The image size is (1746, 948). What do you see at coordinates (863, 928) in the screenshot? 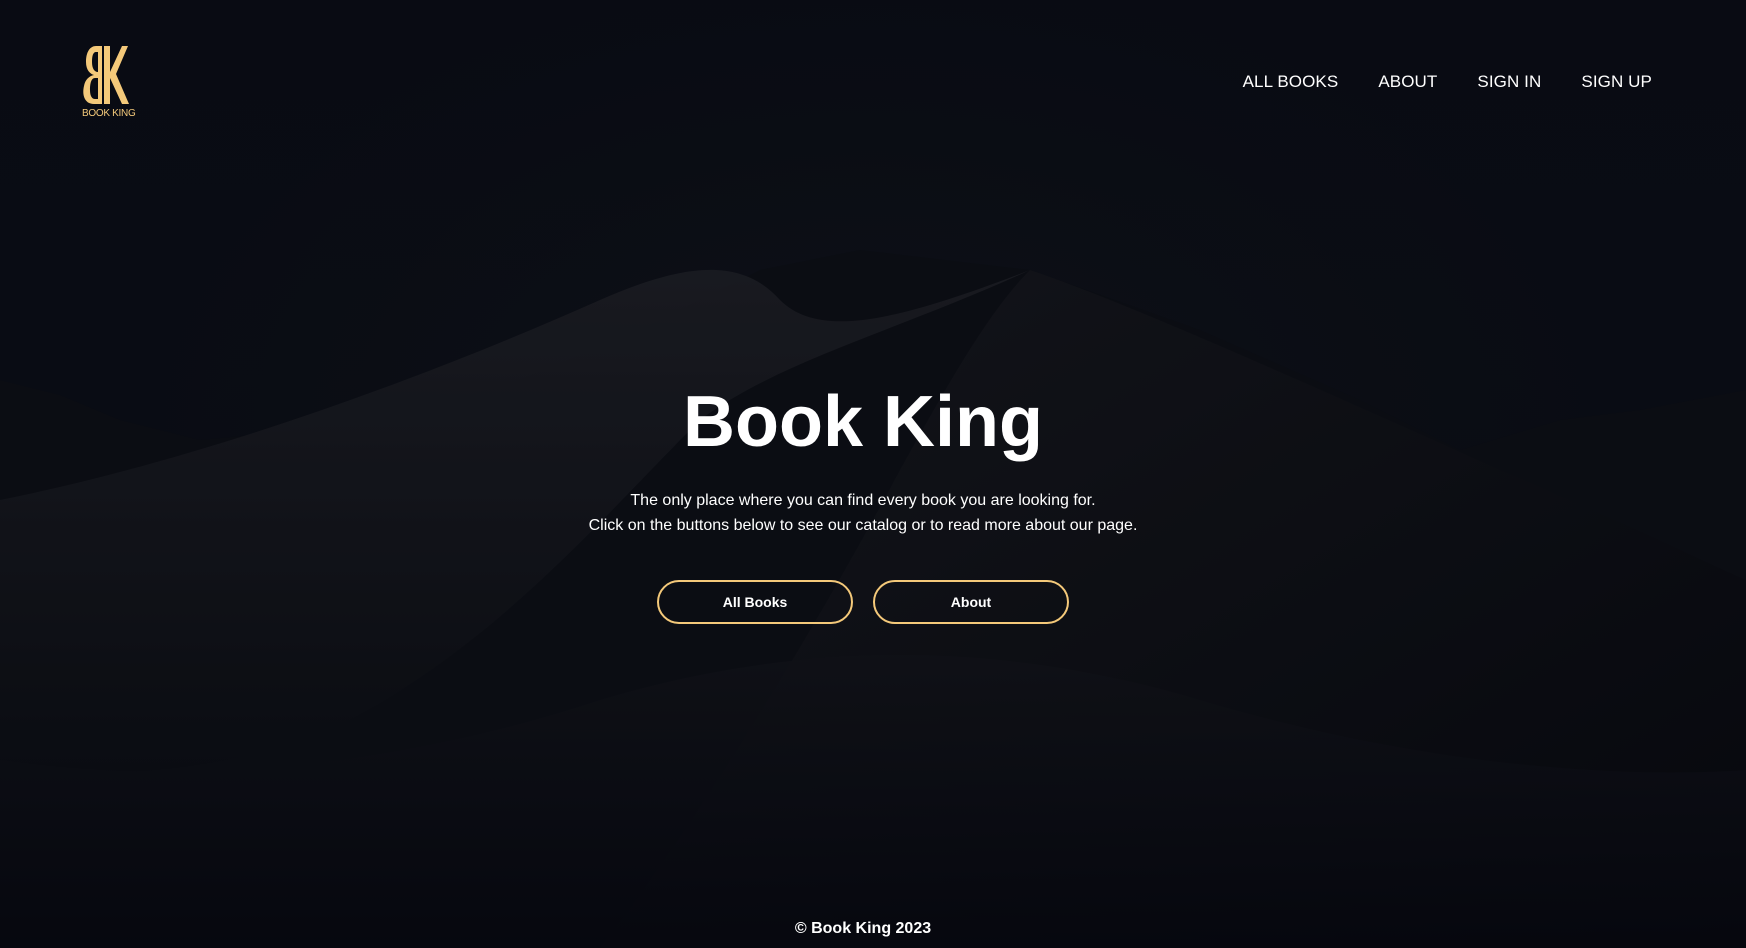
I see `footer-copyright: © Book King 2023` at bounding box center [863, 928].